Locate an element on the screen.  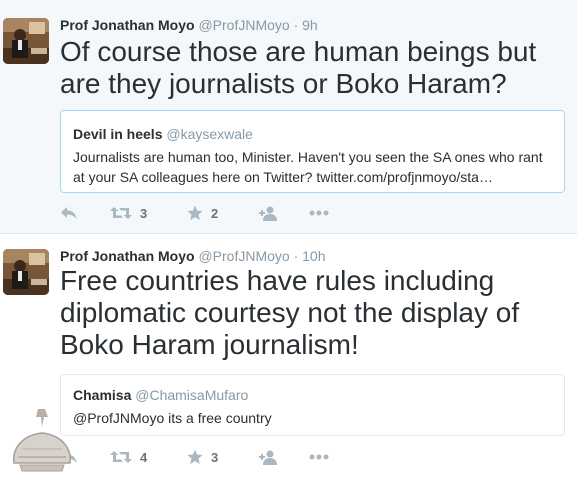
tweet-header: Prof Jonathan Moyo @ProfJNMoyo · 10h is located at coordinates (193, 256).